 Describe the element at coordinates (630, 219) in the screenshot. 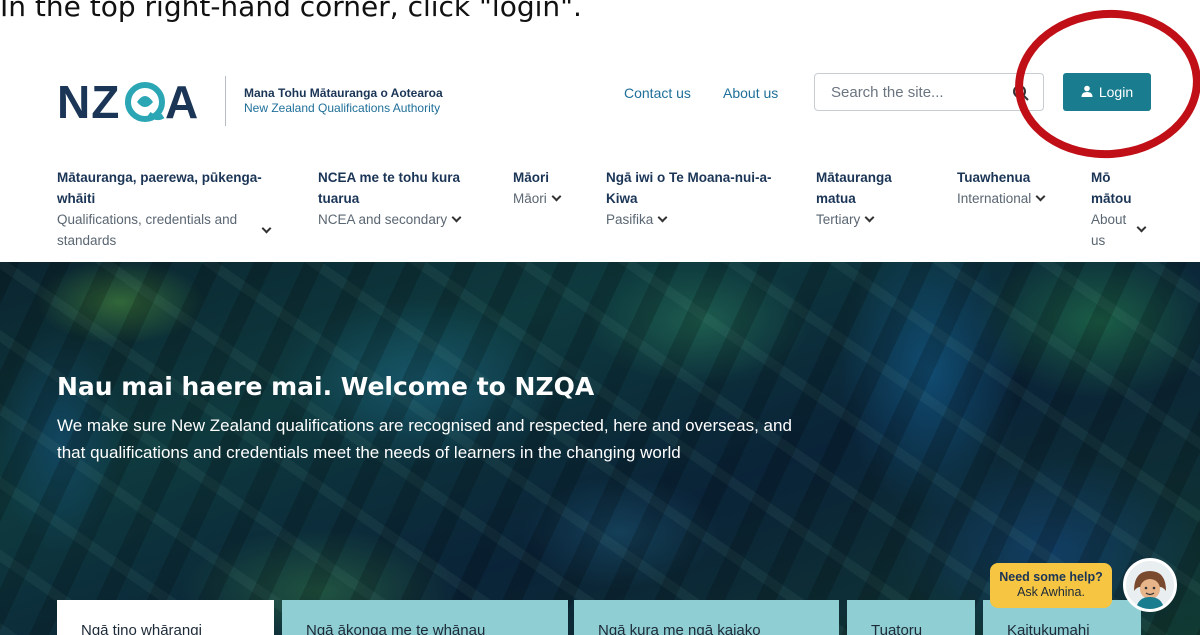

I see `nav-item-english: Pasifika` at that location.